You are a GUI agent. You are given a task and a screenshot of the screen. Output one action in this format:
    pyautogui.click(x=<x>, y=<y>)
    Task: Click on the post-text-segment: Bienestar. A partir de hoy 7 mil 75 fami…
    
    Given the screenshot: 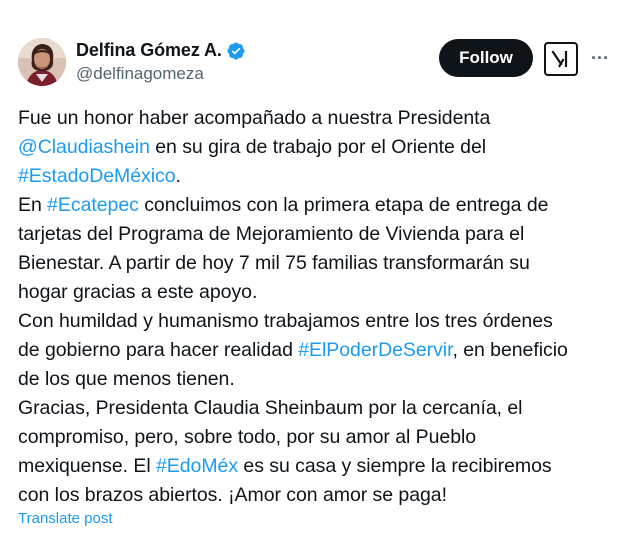 What is the action you would take?
    pyautogui.click(x=274, y=263)
    